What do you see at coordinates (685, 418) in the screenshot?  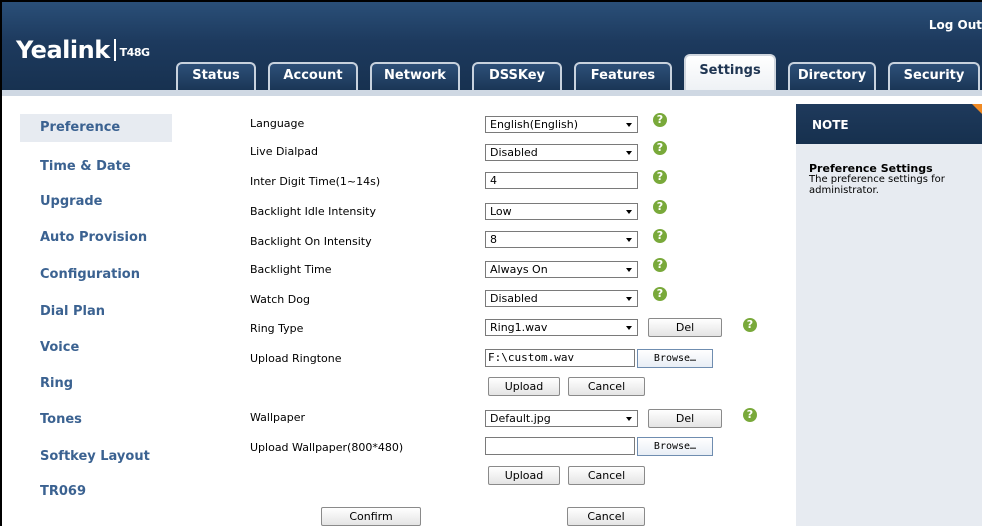 I see `wallpaper-delete-button: Del` at bounding box center [685, 418].